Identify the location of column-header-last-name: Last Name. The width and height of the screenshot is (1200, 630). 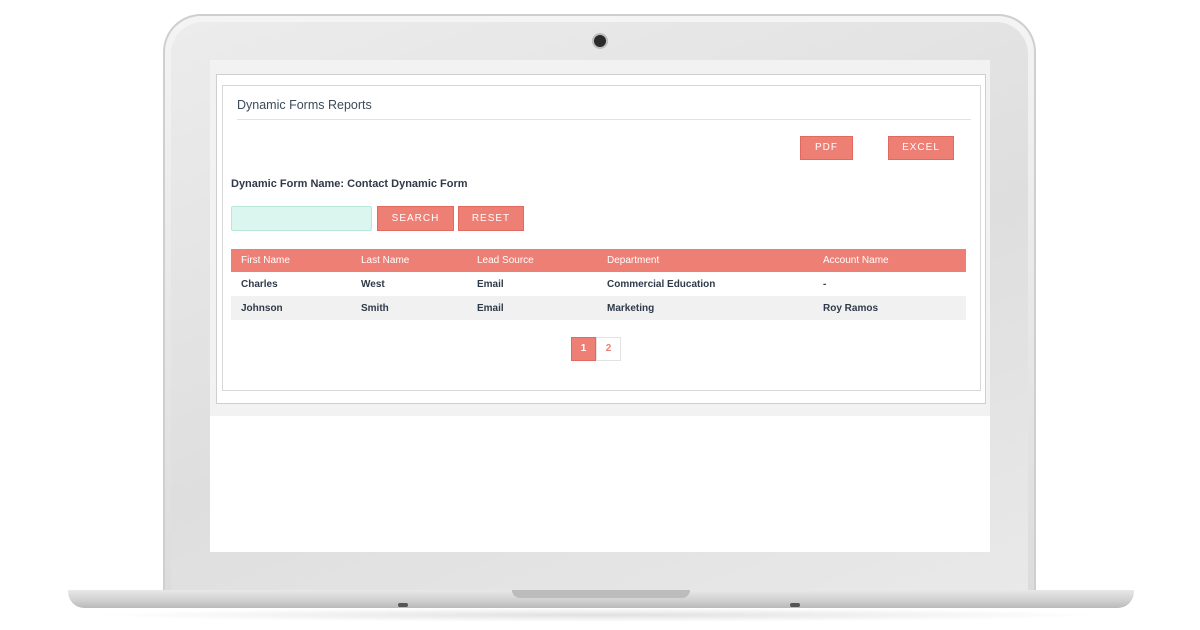
(409, 260).